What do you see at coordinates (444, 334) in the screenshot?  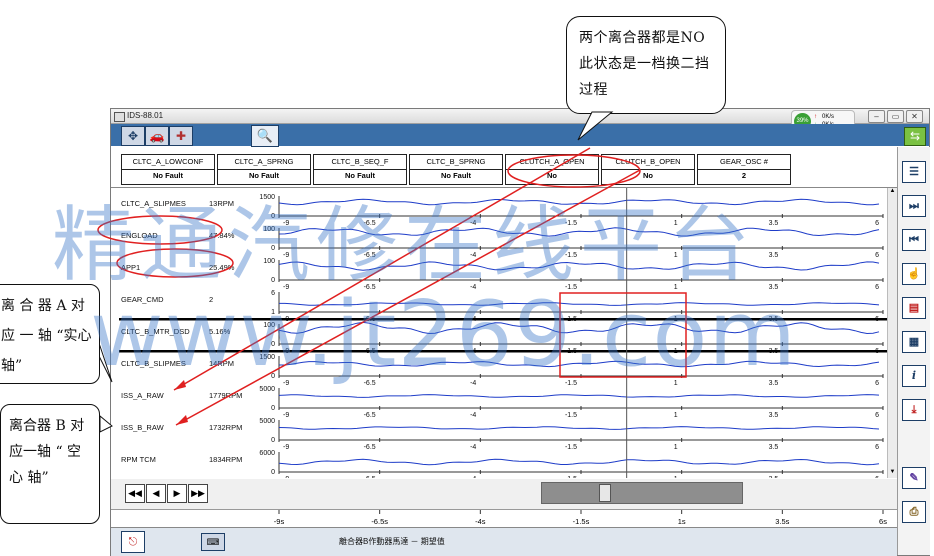 I see `watermark-url: www.jt269.com` at bounding box center [444, 334].